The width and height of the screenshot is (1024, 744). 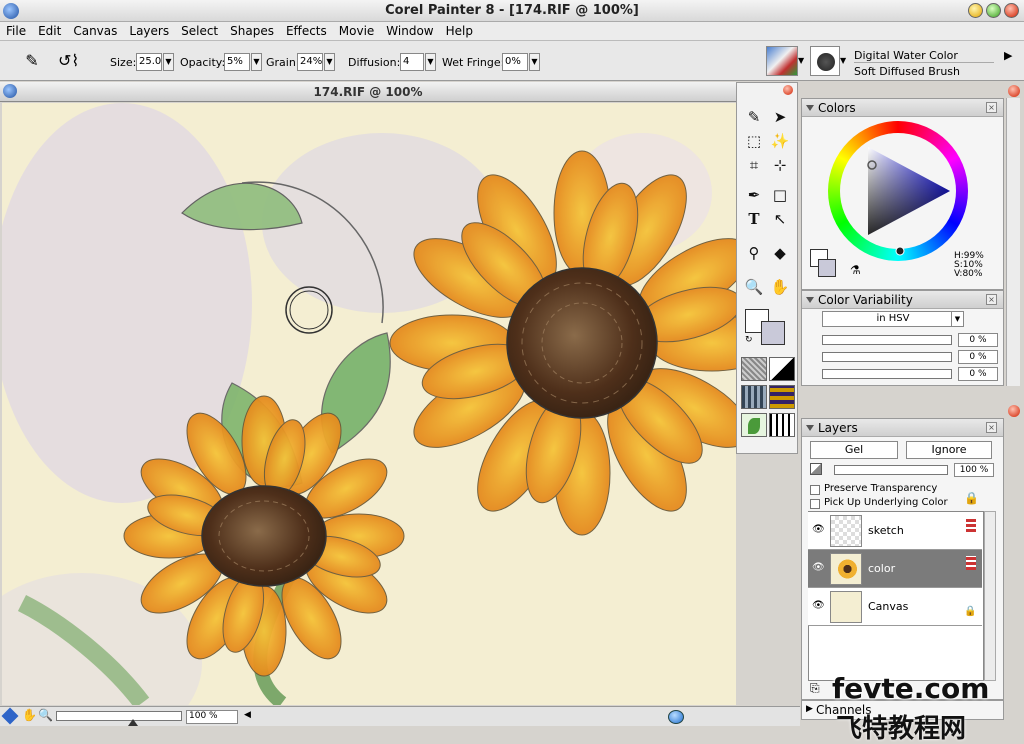 What do you see at coordinates (887, 340) in the screenshot?
I see `hue-variability-slider` at bounding box center [887, 340].